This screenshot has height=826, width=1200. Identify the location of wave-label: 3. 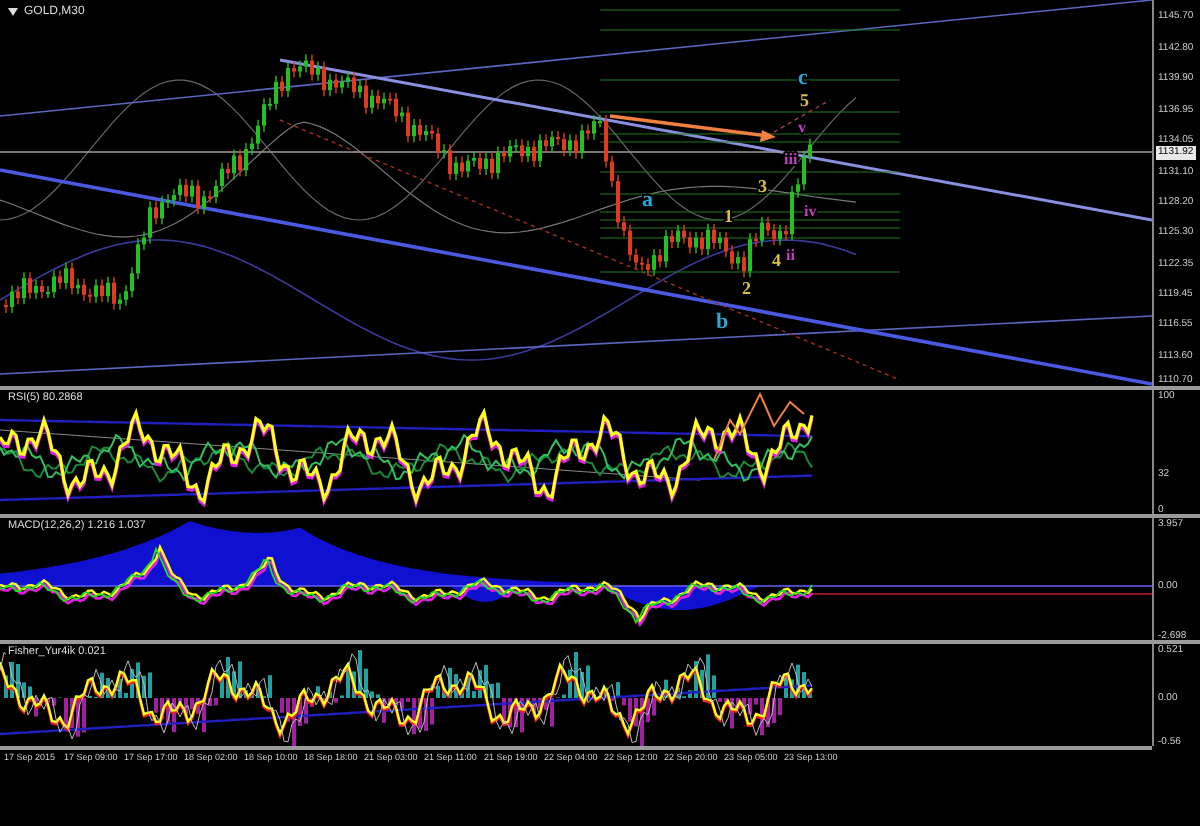
(762, 186).